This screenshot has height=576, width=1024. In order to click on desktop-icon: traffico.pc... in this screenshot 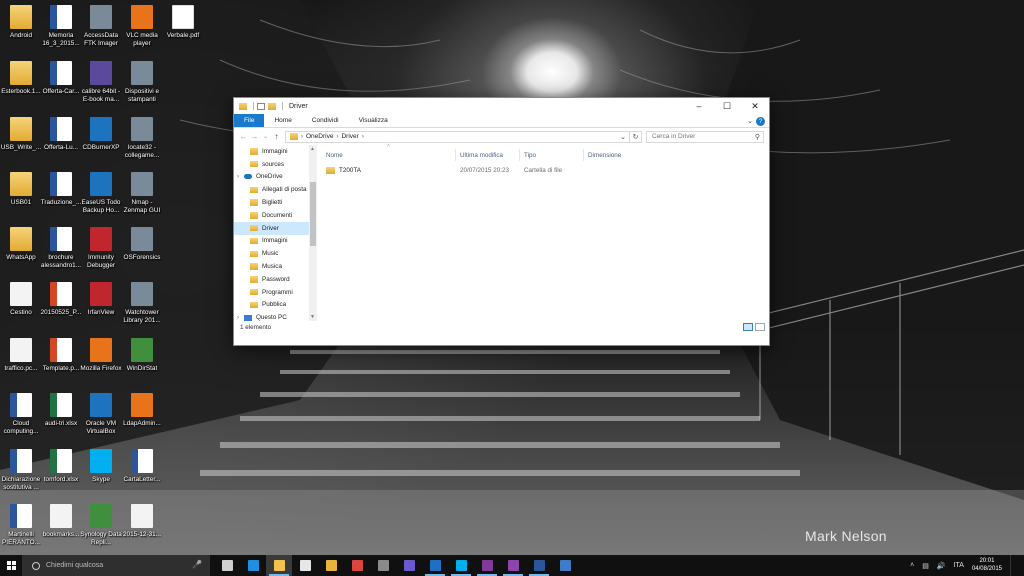, I will do `click(21, 363)`.